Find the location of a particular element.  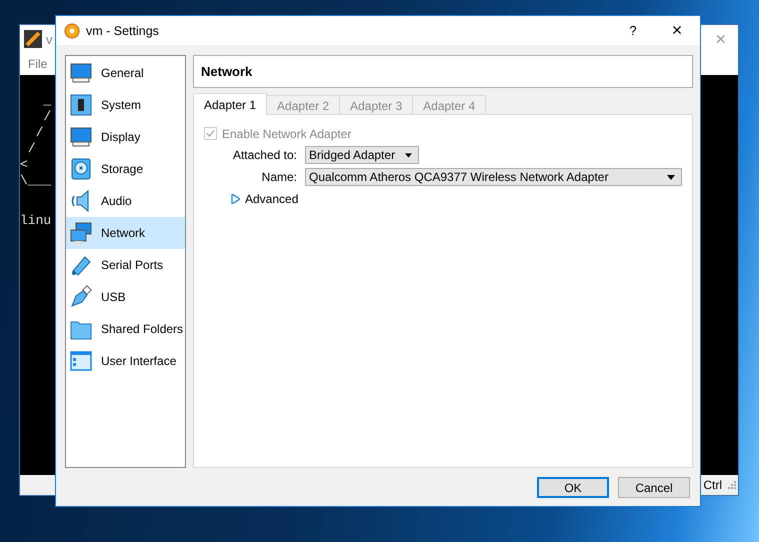

sidebar-item: User Interface is located at coordinates (125, 361).